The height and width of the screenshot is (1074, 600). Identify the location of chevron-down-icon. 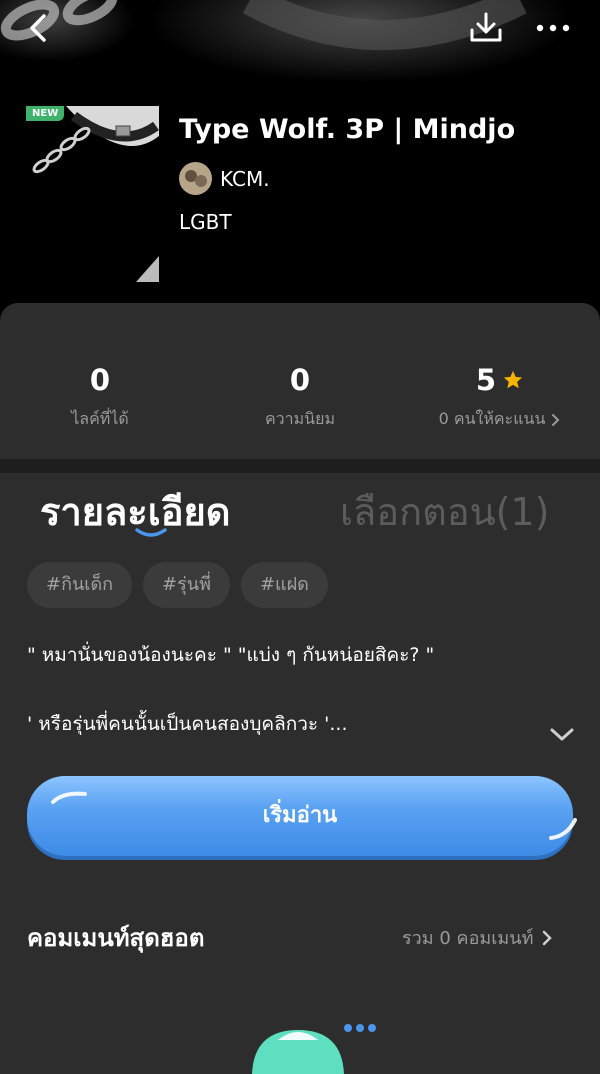
(562, 734).